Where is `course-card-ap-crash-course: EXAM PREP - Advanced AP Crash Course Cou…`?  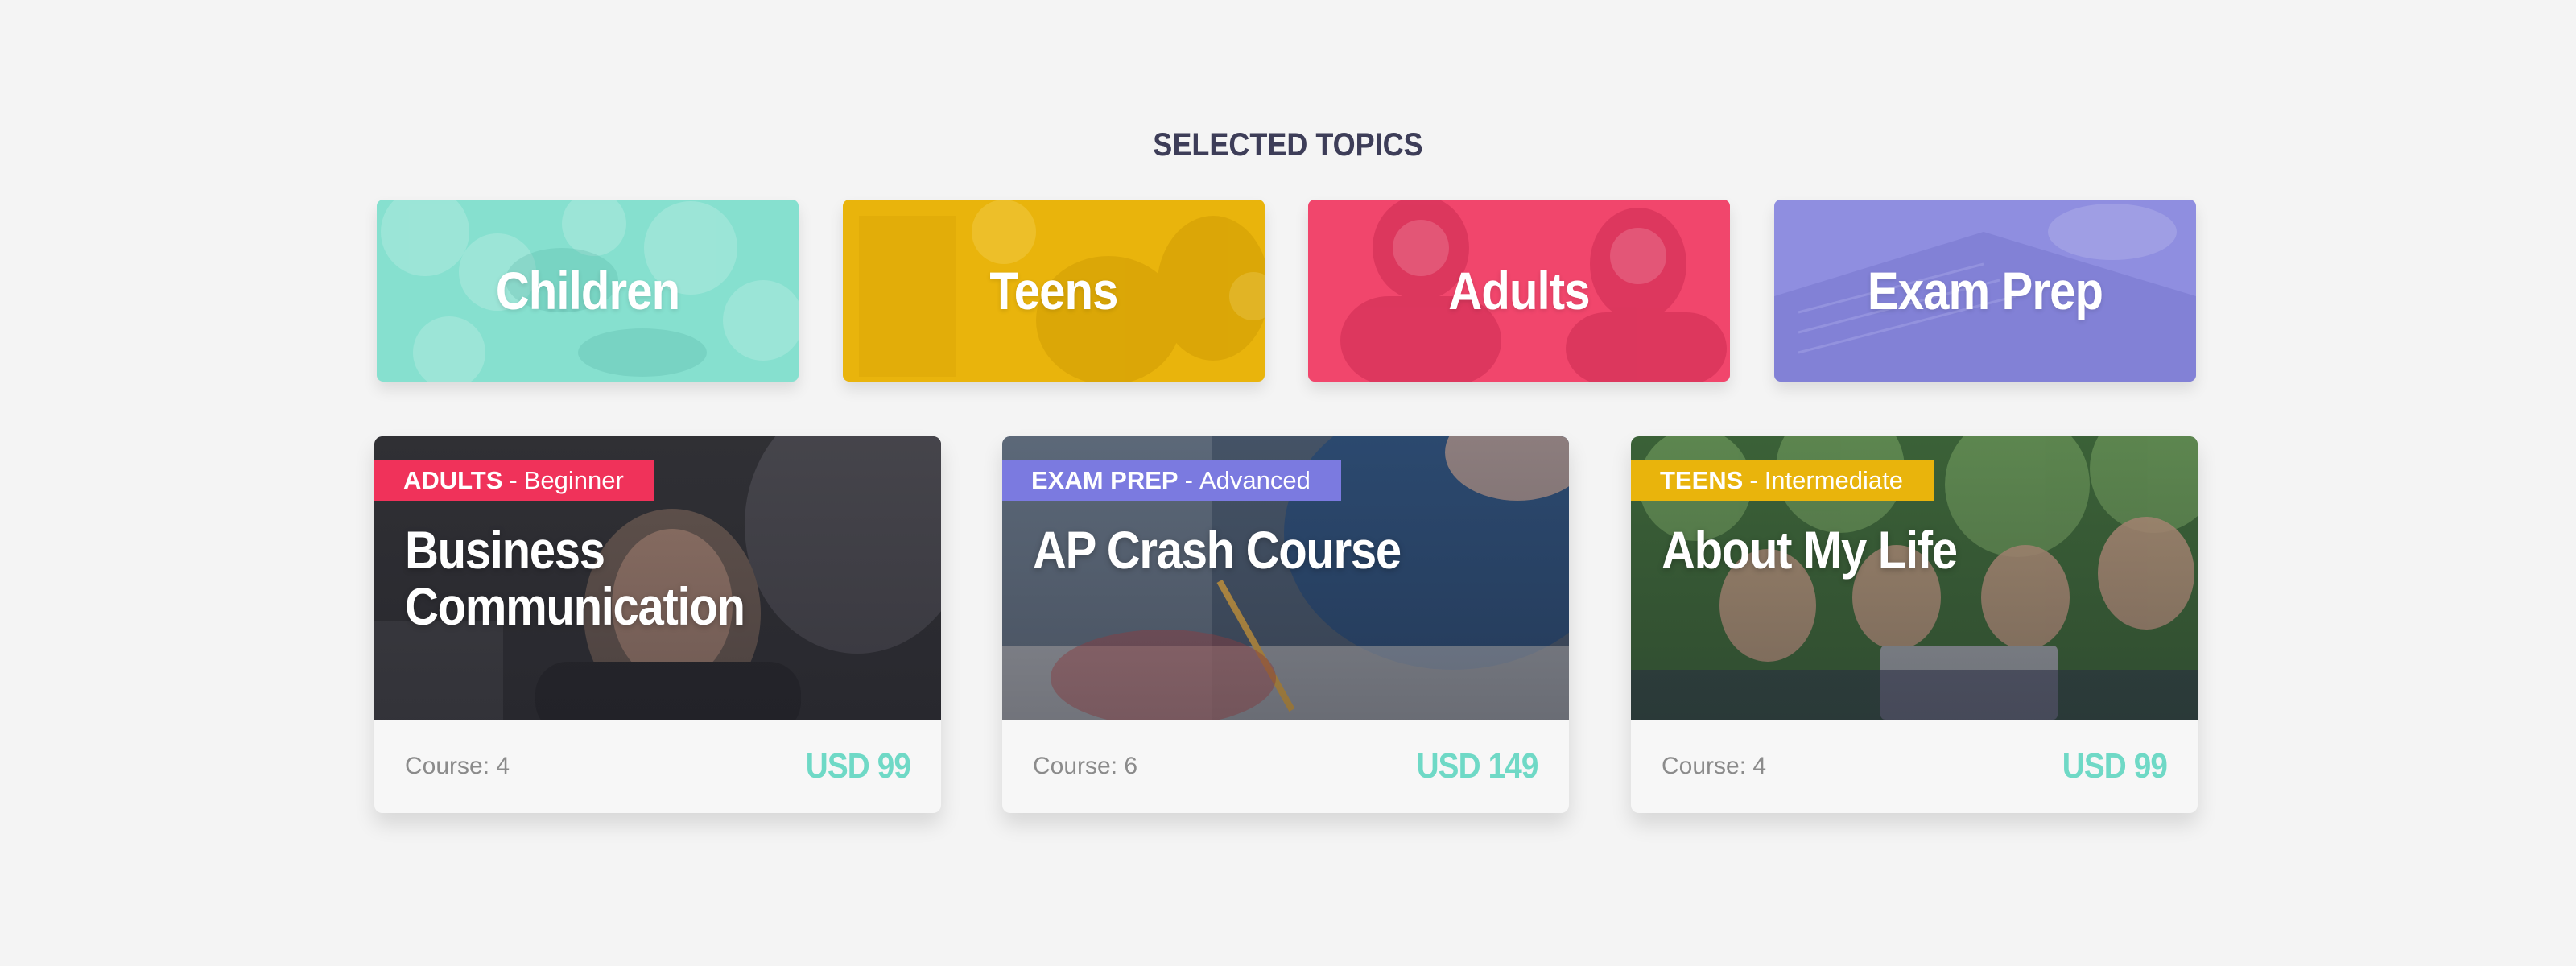 course-card-ap-crash-course: EXAM PREP - Advanced AP Crash Course Cou… is located at coordinates (1285, 624).